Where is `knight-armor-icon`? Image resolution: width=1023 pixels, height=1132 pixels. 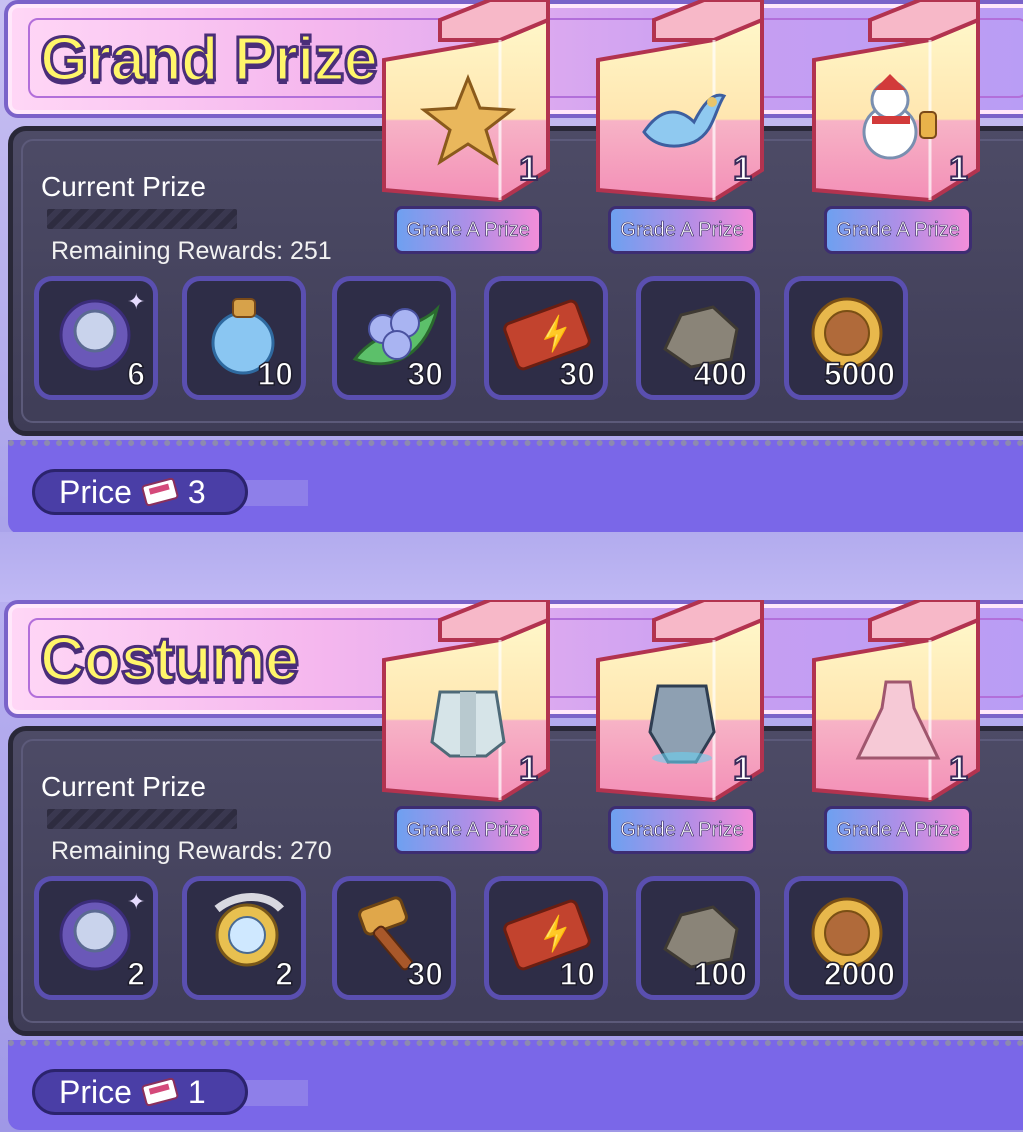
knight-armor-icon is located at coordinates (682, 724).